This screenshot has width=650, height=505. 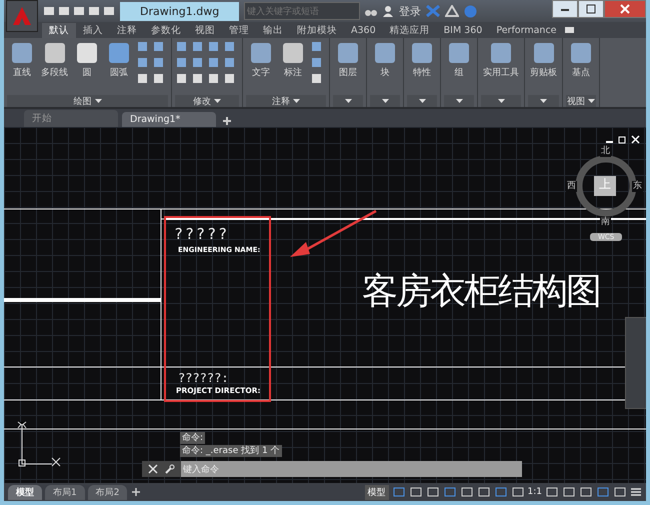 What do you see at coordinates (388, 11) in the screenshot?
I see `user-icon` at bounding box center [388, 11].